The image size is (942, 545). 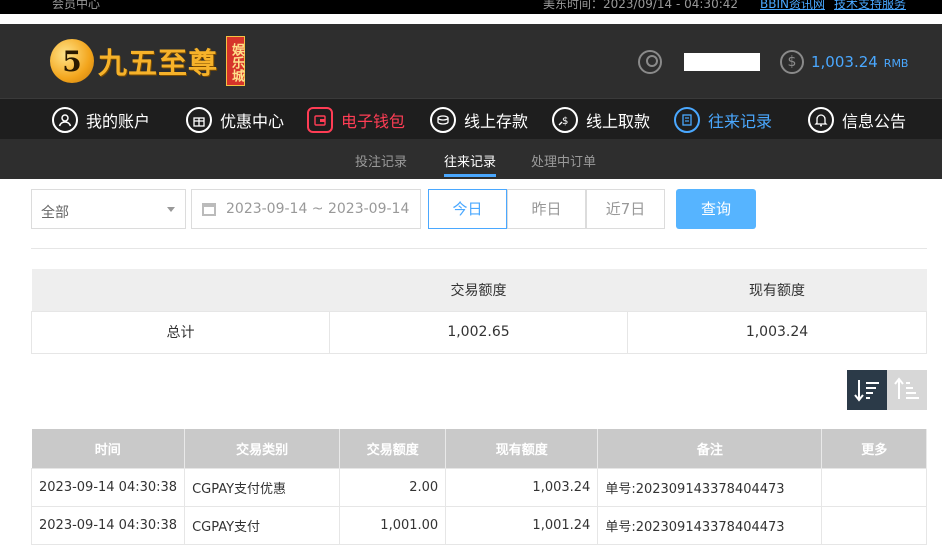 I want to click on tech-support-link: 技术支持服务, so click(x=870, y=5).